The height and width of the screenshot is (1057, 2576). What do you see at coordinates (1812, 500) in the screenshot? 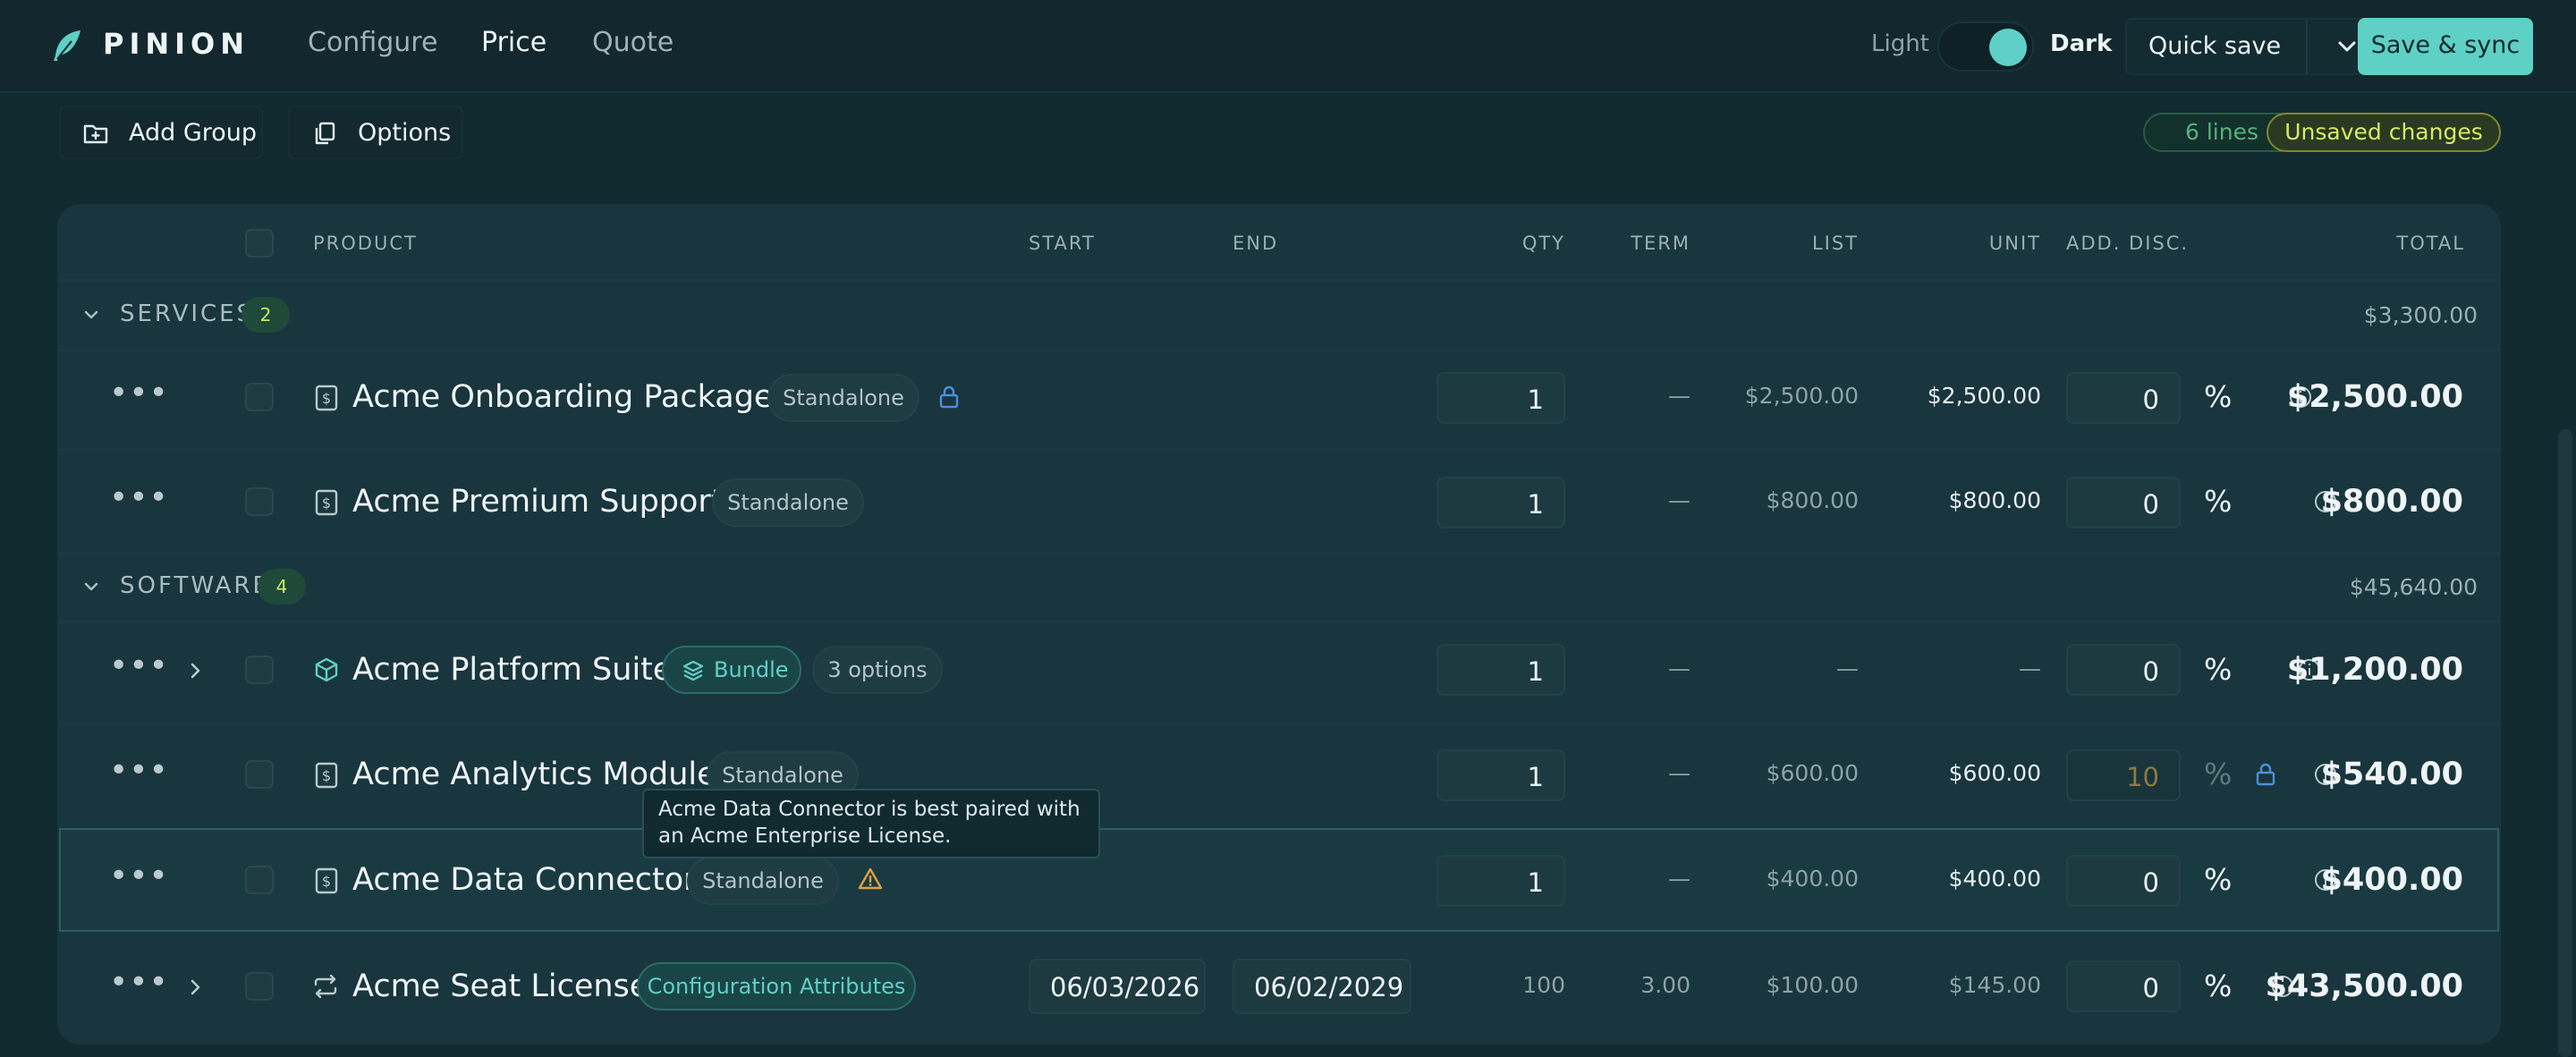
I see `list-price: $800.00` at bounding box center [1812, 500].